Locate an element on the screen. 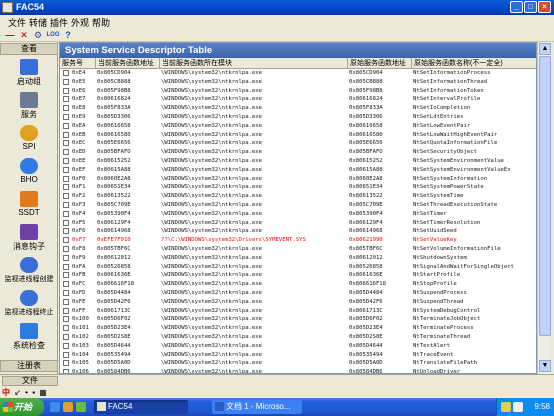 This screenshot has height=416, width=554. column-header-original-address: 原始服务函数地址 is located at coordinates (380, 63).